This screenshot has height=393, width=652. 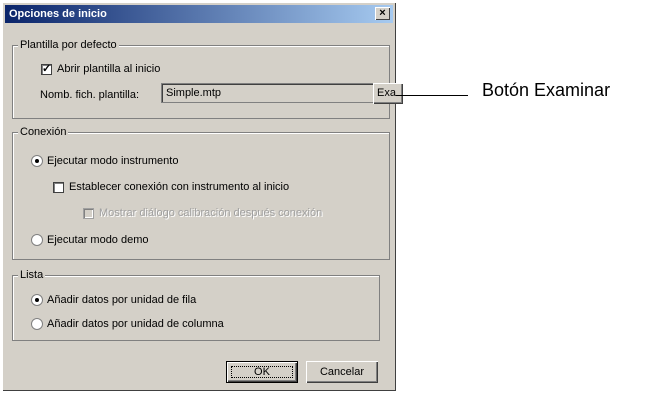 I want to click on by-column-radio, so click(x=37, y=324).